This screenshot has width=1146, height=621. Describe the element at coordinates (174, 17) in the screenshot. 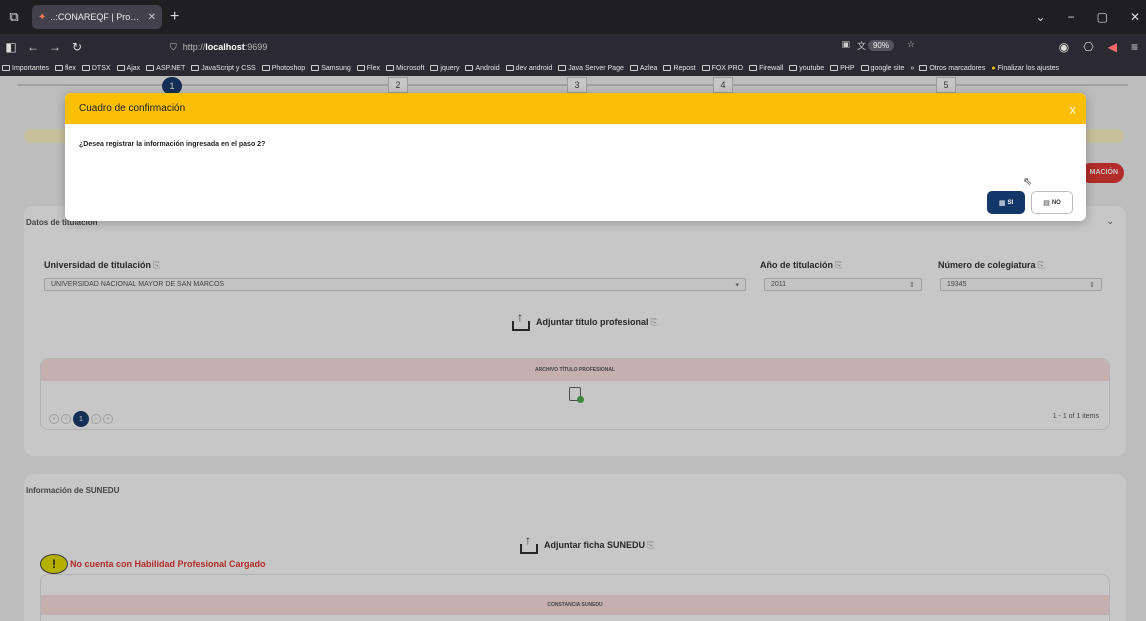

I see `new-tab-icon: +` at that location.